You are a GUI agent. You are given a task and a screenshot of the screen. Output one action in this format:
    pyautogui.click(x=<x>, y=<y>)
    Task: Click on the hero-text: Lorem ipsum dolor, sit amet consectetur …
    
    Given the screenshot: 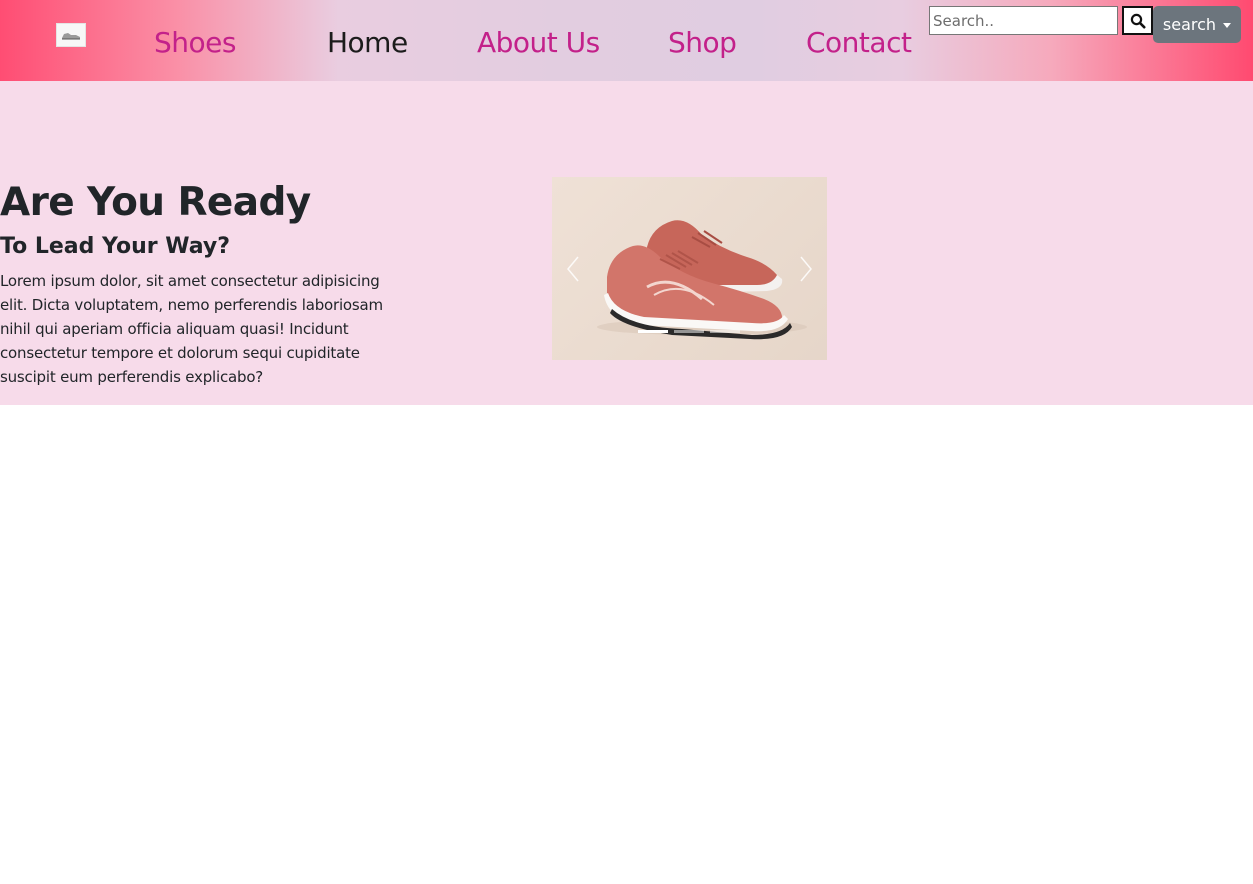 What is the action you would take?
    pyautogui.click(x=191, y=329)
    